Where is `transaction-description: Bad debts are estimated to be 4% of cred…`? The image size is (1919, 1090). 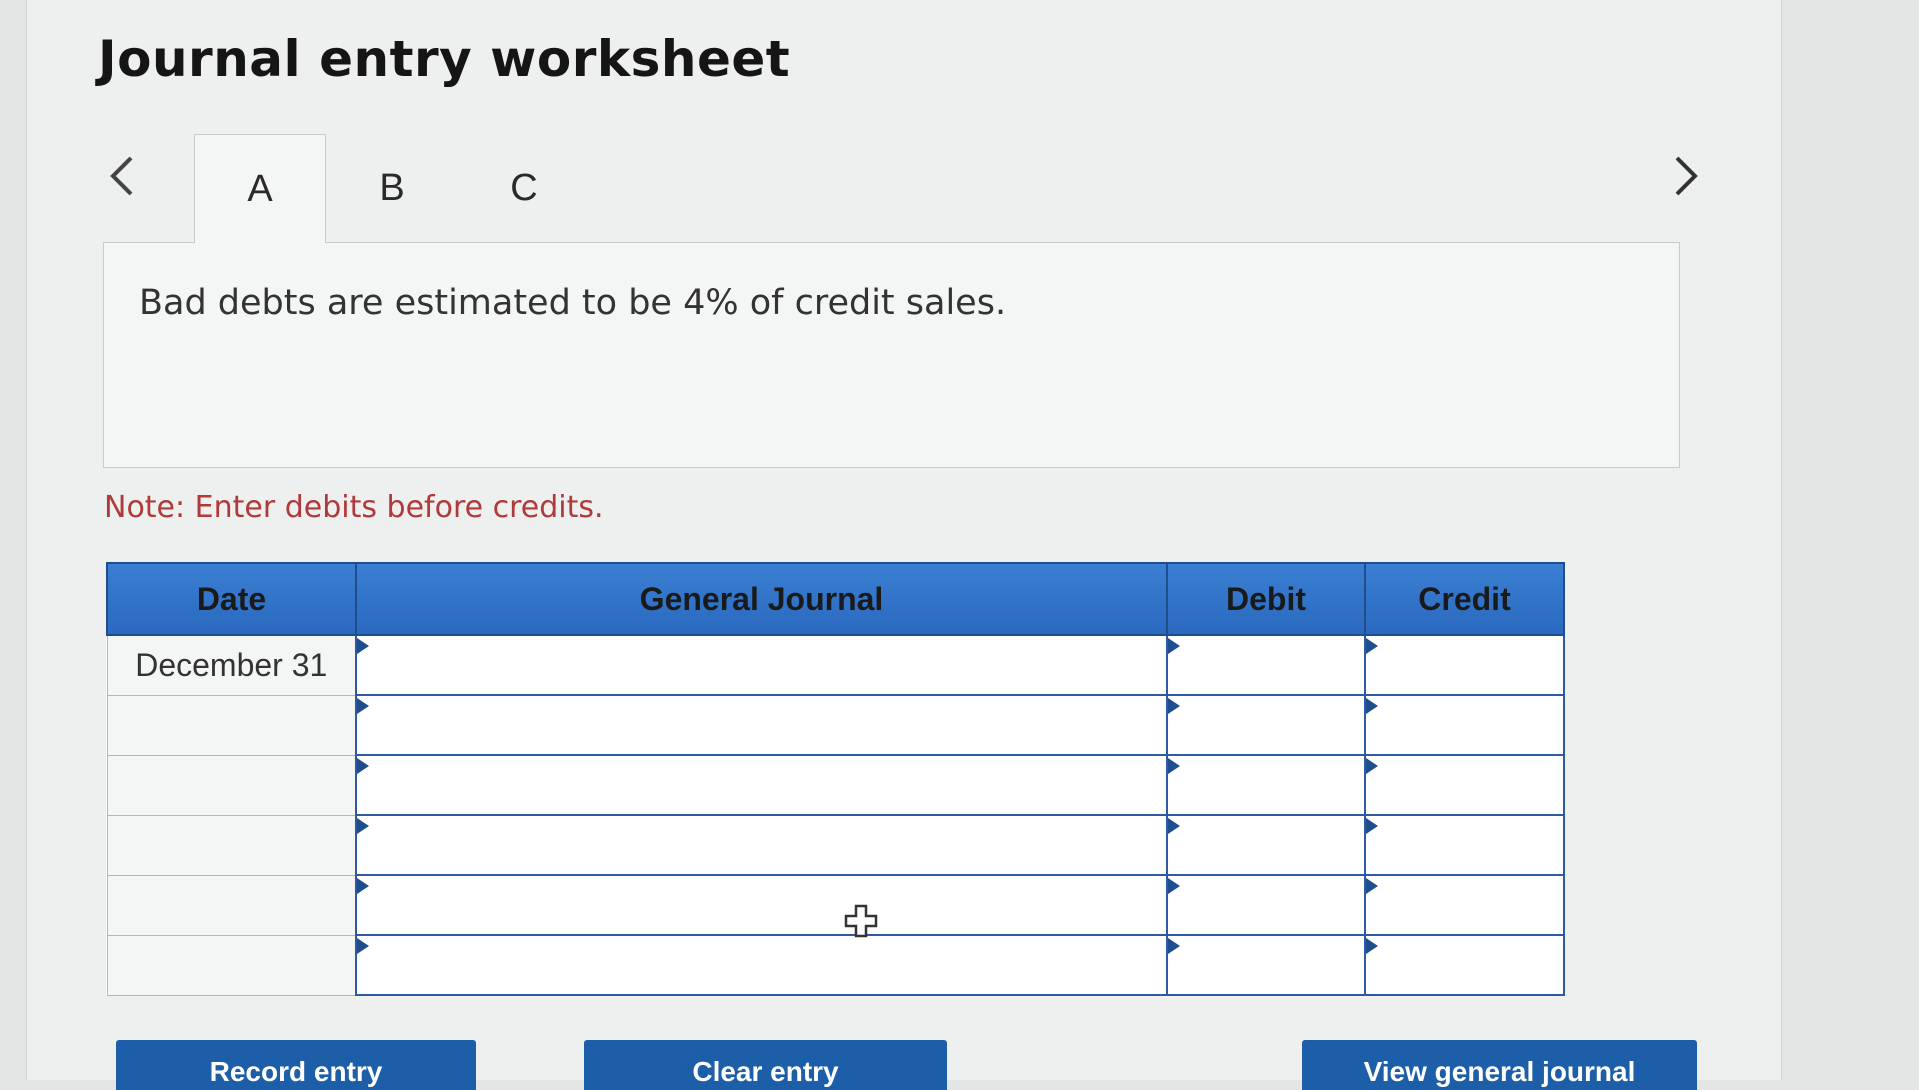
transaction-description: Bad debts are estimated to be 4% of cred… is located at coordinates (573, 303).